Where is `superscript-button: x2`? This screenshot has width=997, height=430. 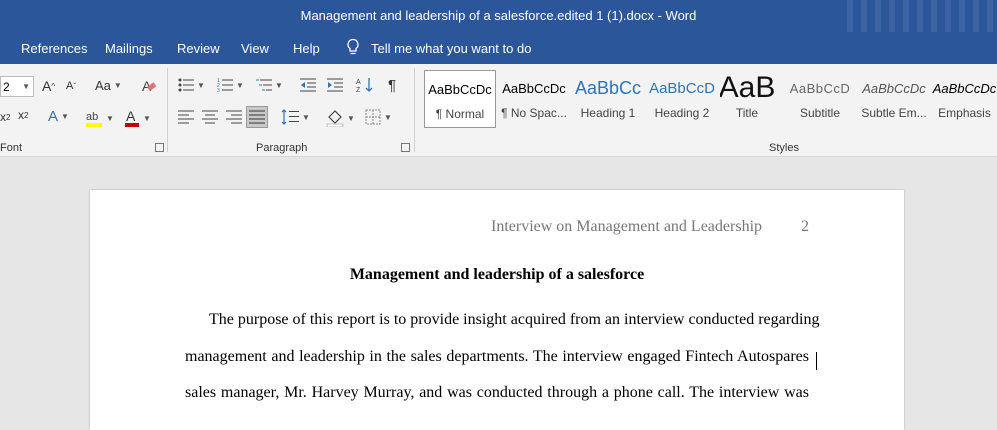
superscript-button: x2 is located at coordinates (23, 115).